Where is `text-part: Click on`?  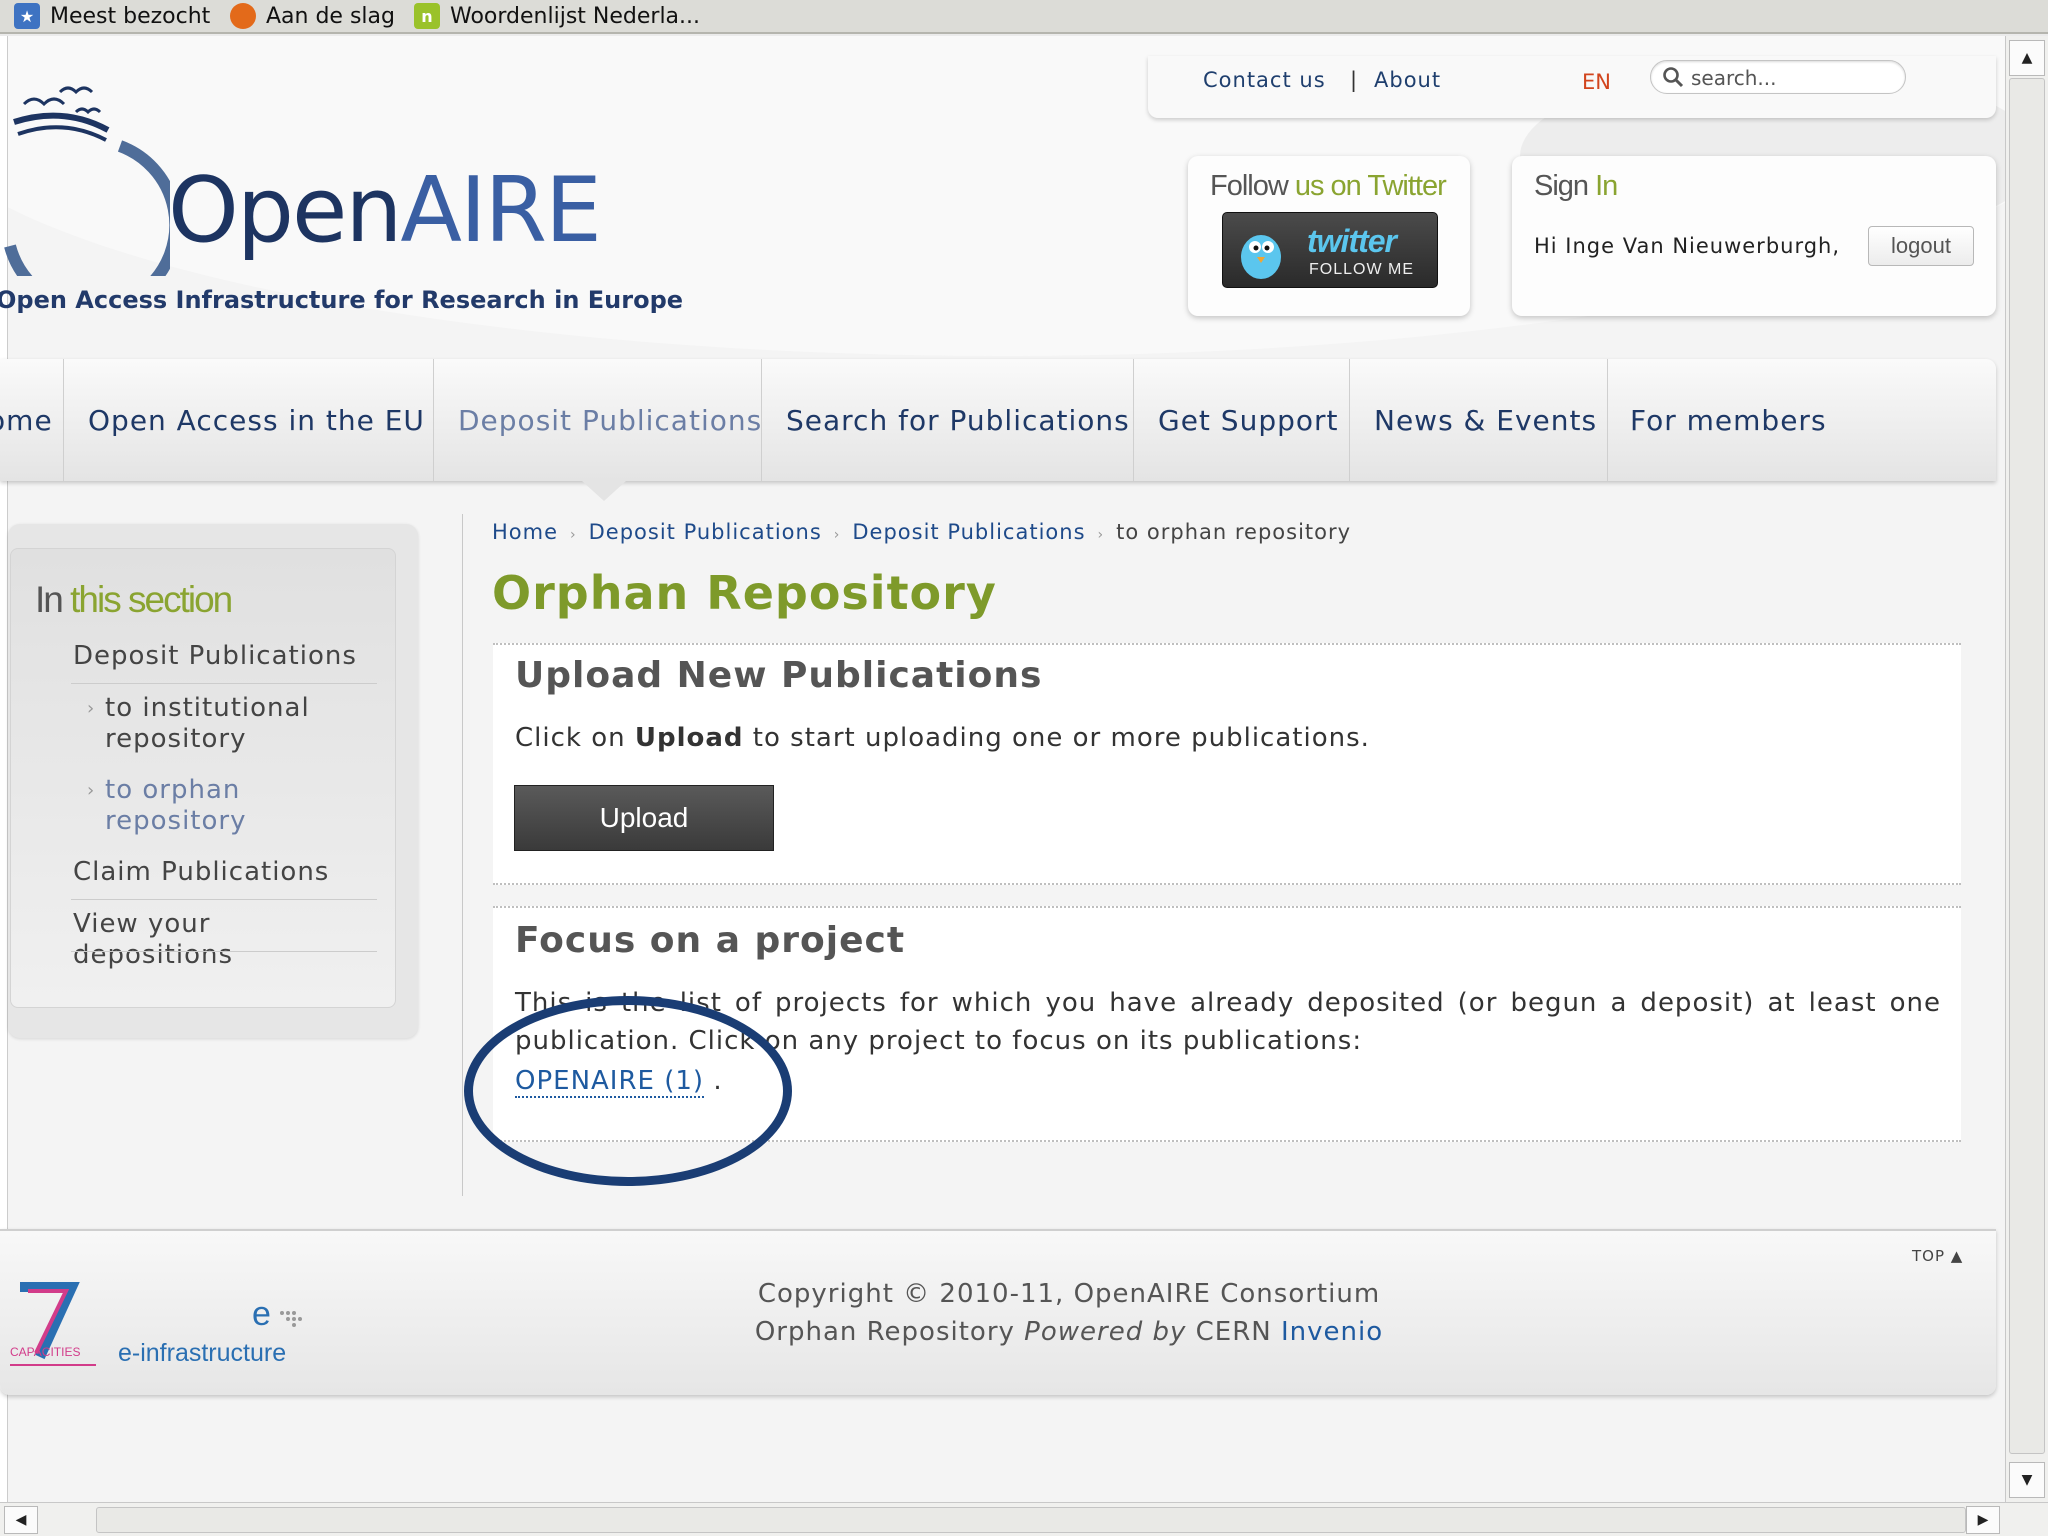
text-part: Click on is located at coordinates (575, 738).